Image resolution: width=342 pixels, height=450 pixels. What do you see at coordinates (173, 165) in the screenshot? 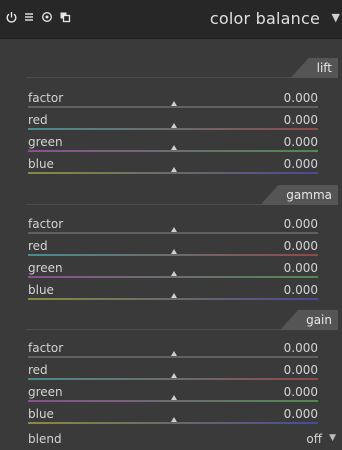
I see `lift-blue-slider: blue 0.000` at bounding box center [173, 165].